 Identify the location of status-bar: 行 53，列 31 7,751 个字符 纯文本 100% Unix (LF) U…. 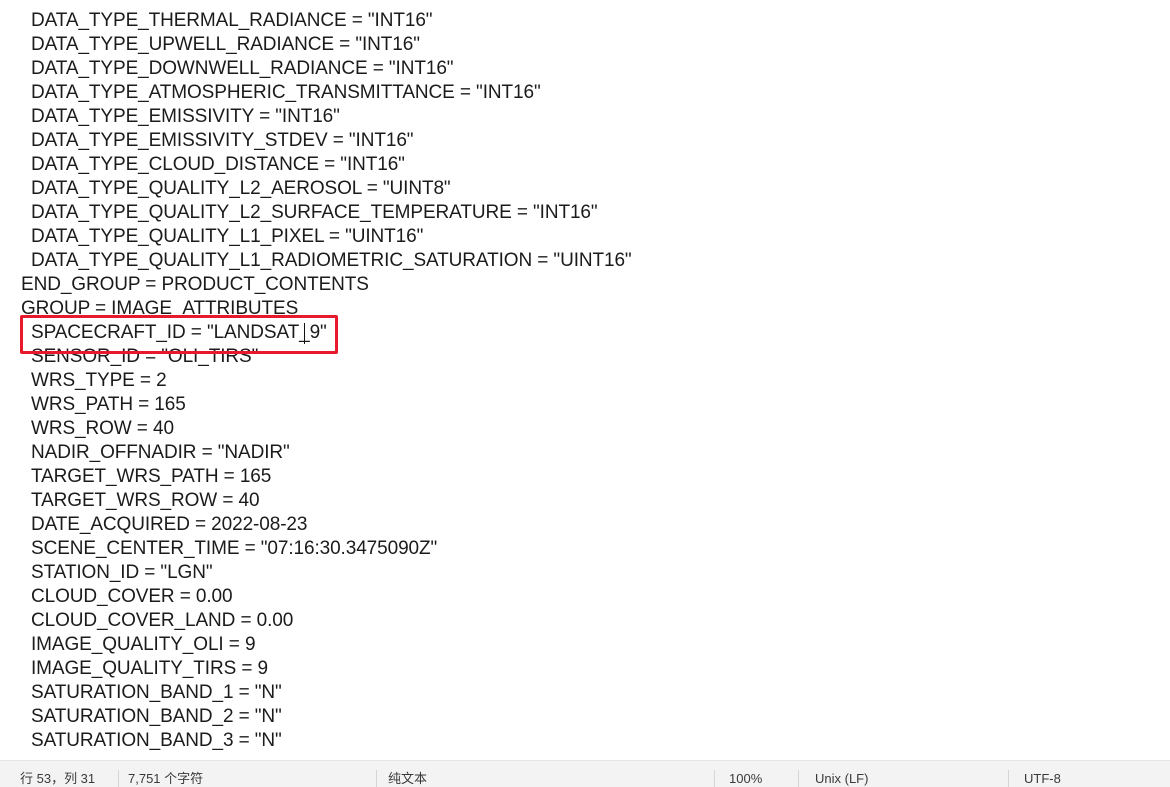
(585, 773).